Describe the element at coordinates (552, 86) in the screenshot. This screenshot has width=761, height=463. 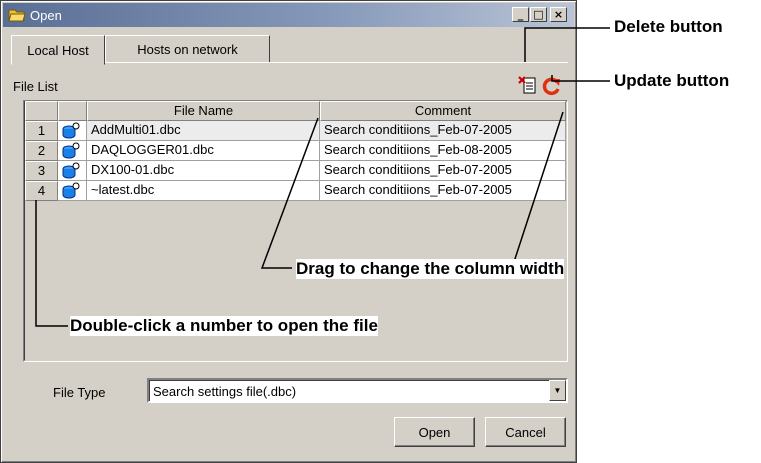
I see `refresh-icon` at that location.